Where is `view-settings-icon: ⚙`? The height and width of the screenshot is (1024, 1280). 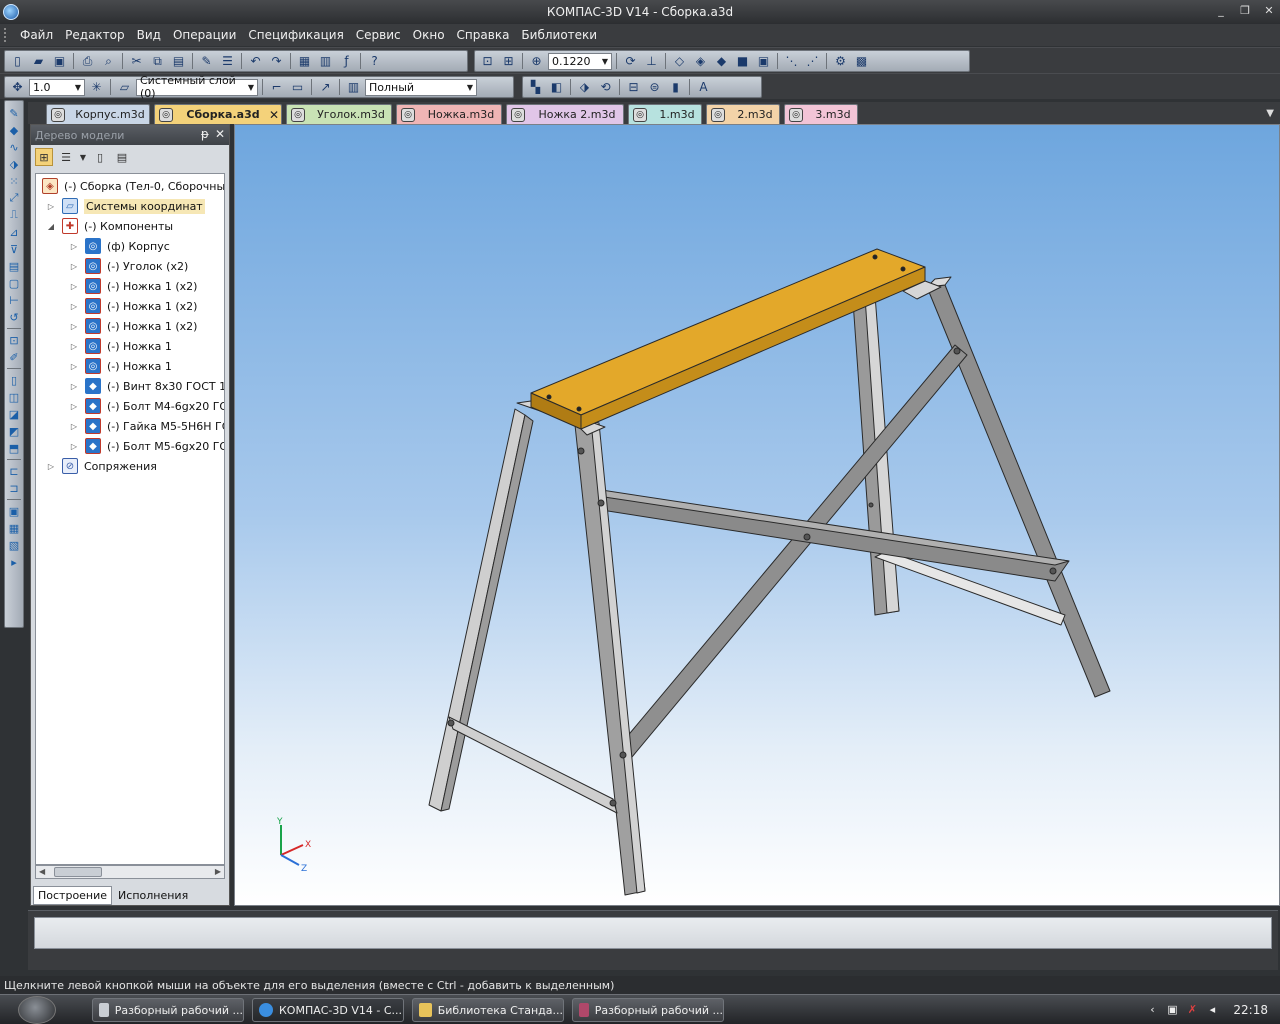 view-settings-icon: ⚙ is located at coordinates (840, 61).